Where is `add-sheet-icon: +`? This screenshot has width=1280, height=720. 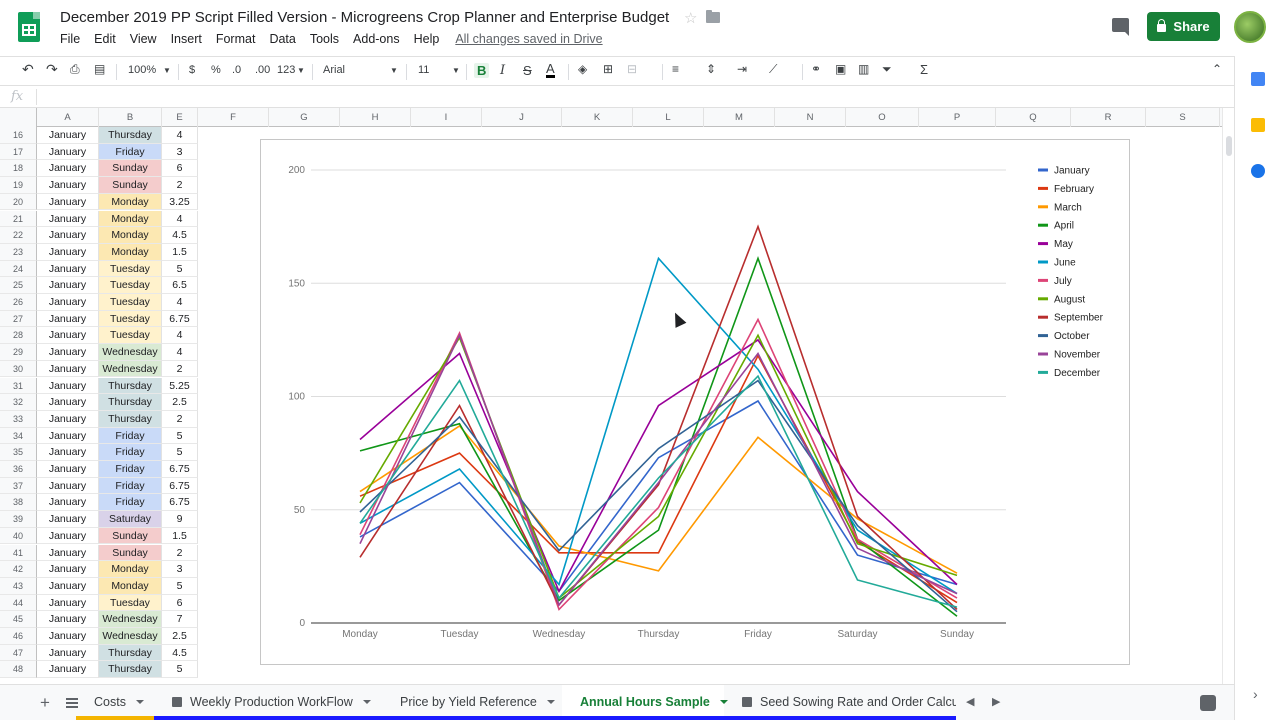
add-sheet-icon: + is located at coordinates (45, 703).